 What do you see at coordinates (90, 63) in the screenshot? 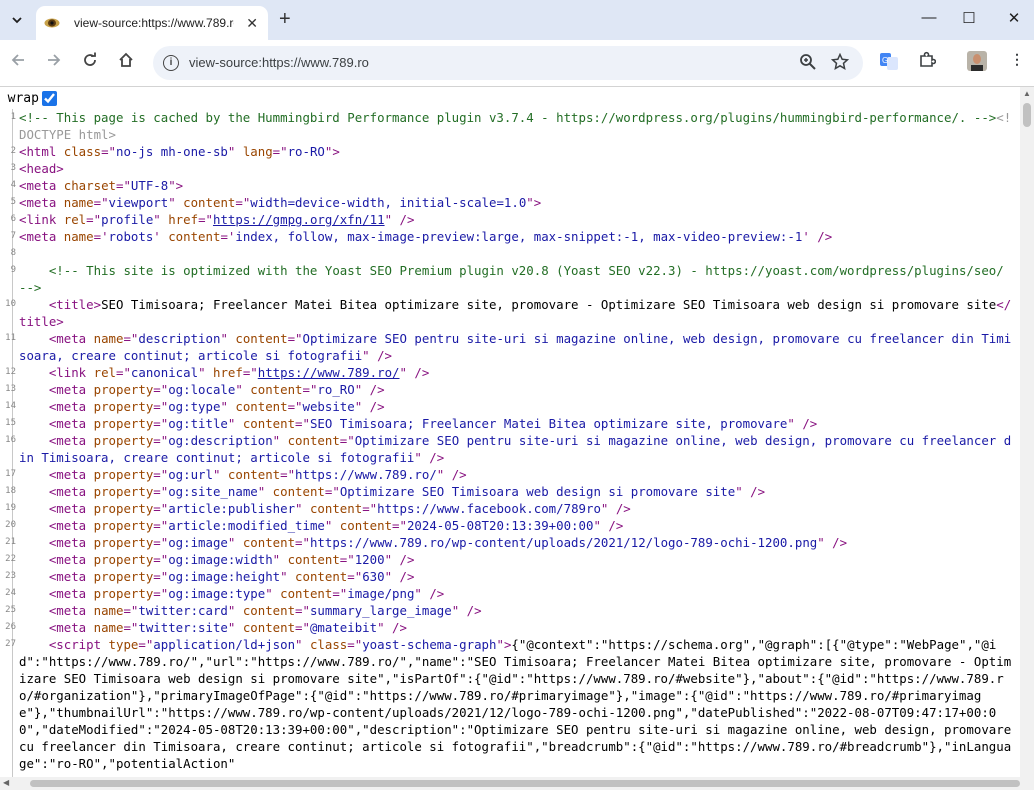
I see `reload-icon` at bounding box center [90, 63].